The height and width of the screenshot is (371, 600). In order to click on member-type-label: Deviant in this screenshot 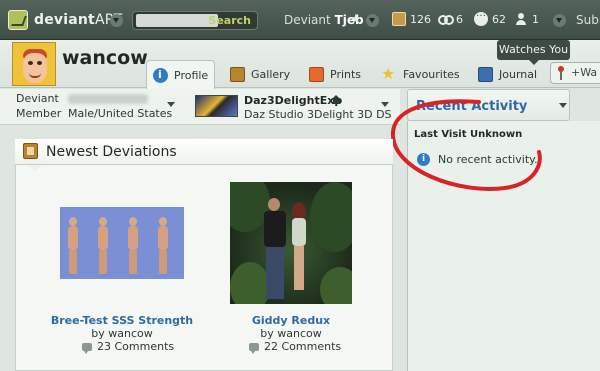, I will do `click(37, 98)`.